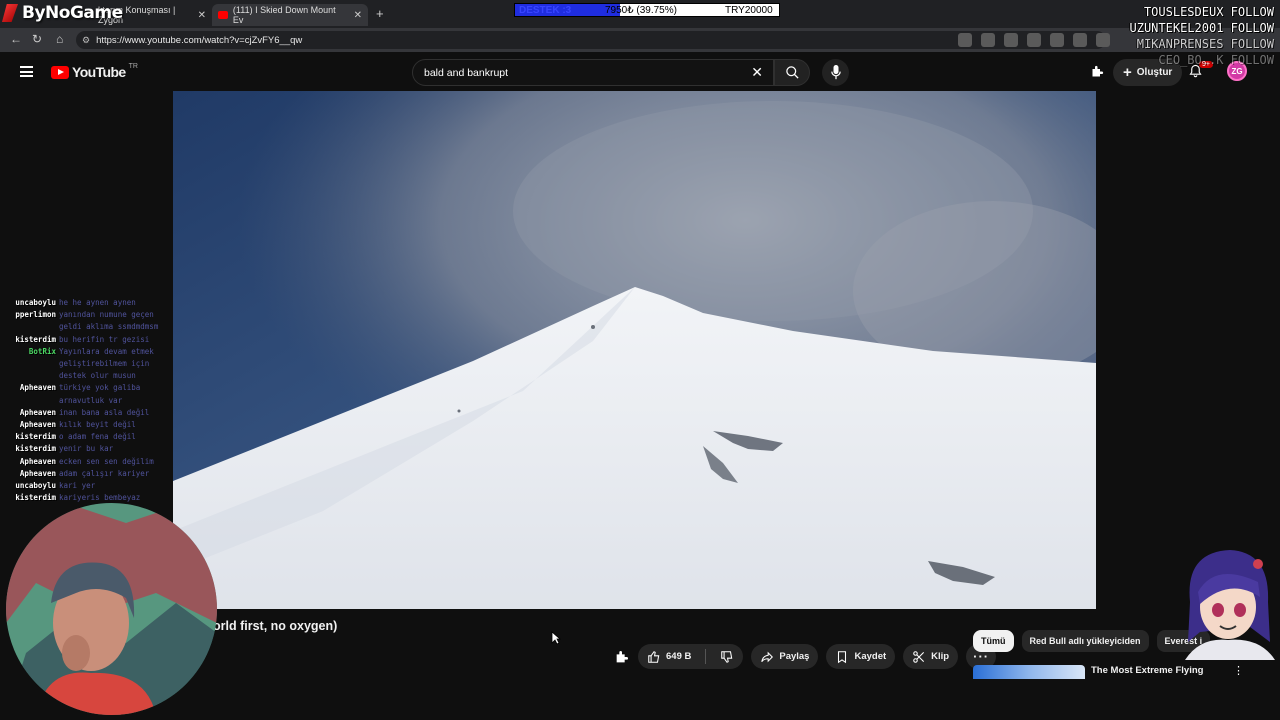  What do you see at coordinates (16, 39) in the screenshot?
I see `back-icon: ←` at bounding box center [16, 39].